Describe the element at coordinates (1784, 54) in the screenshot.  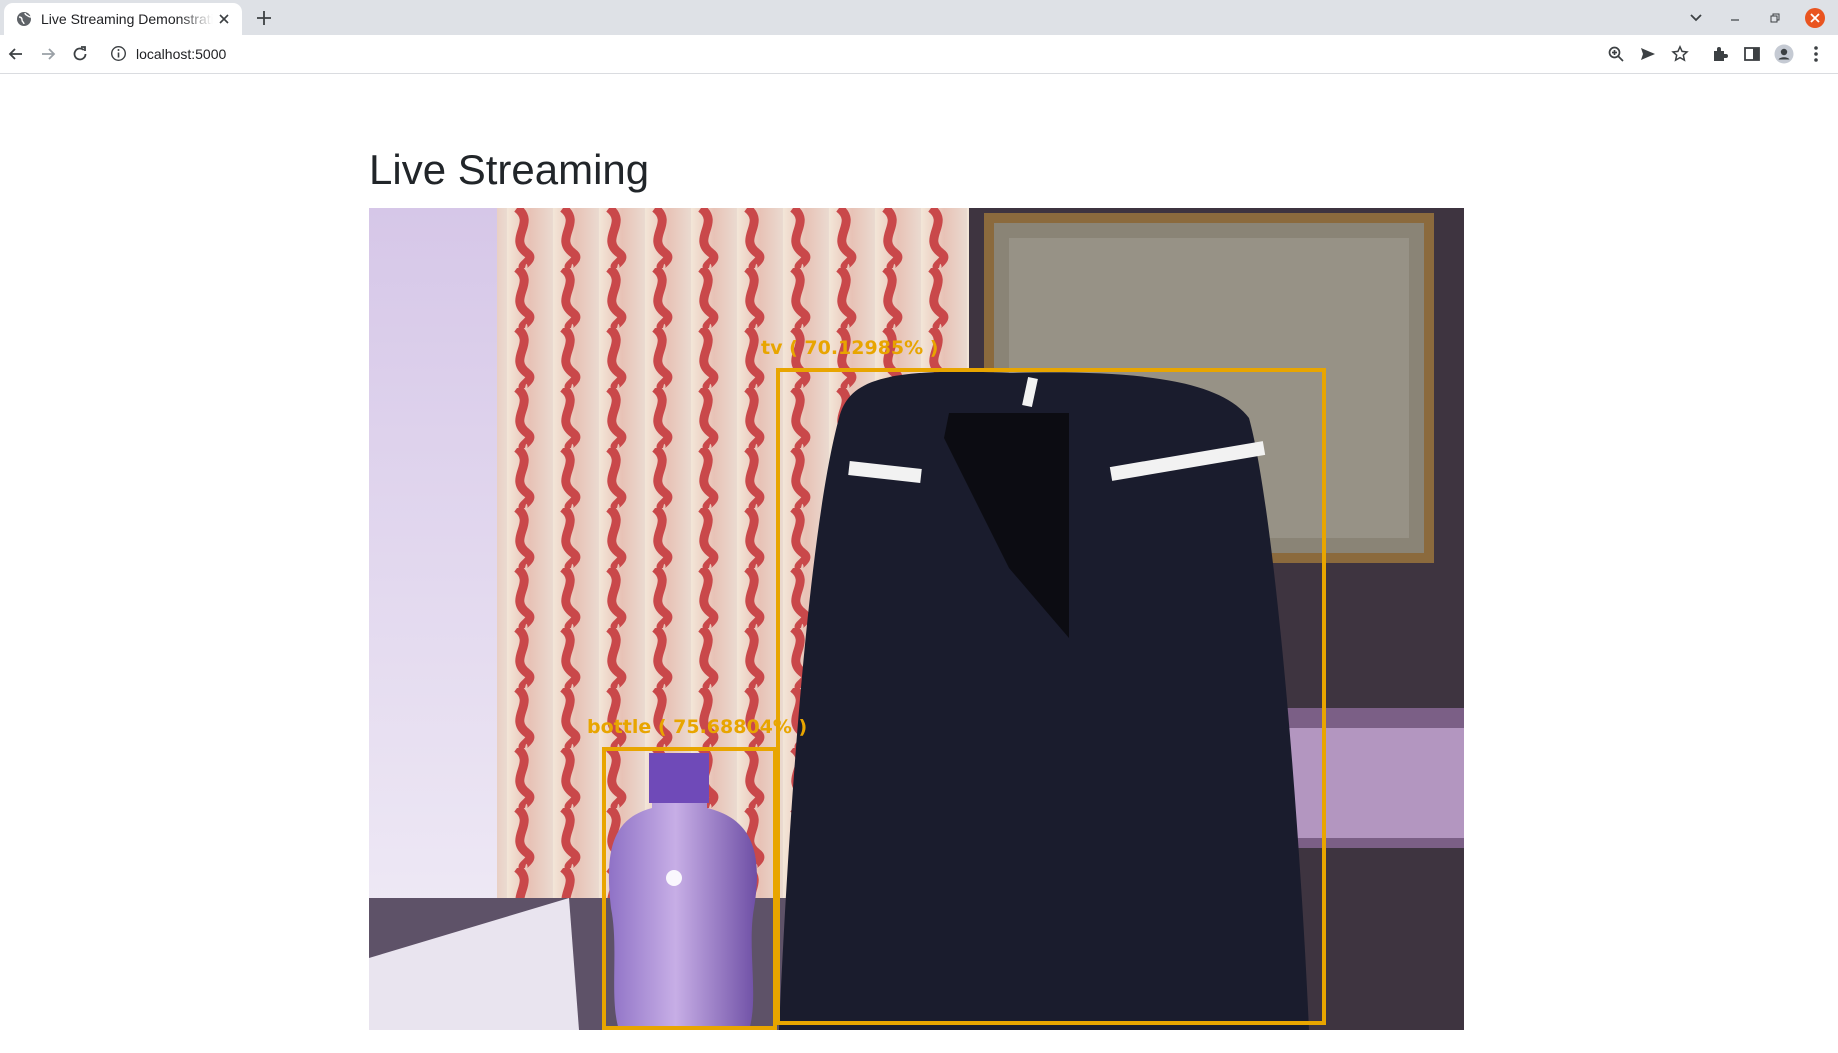
I see `profile-icon` at that location.